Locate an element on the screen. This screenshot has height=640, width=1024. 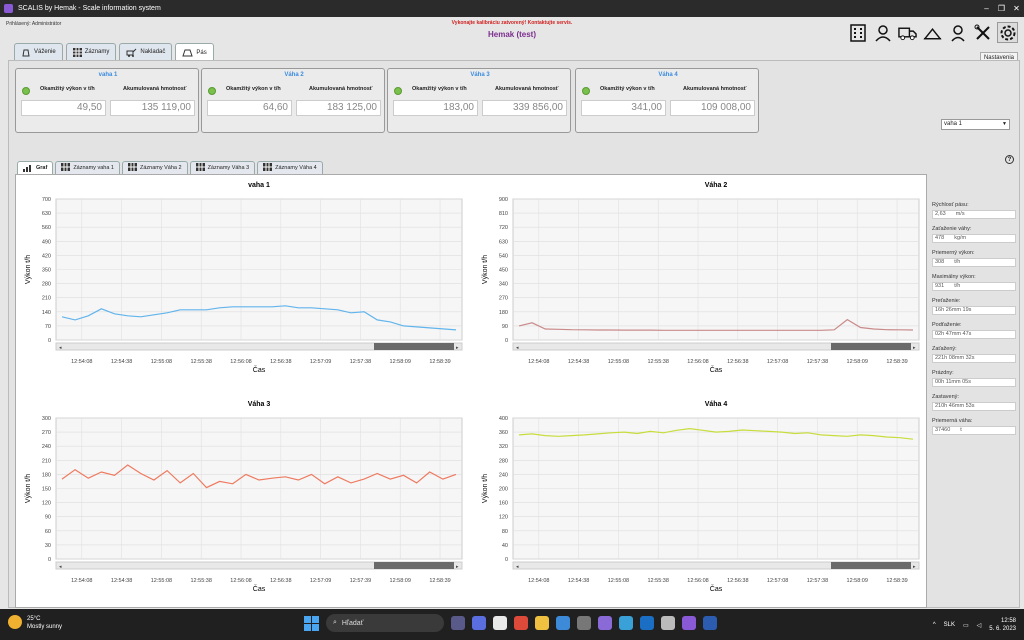
stat-label: Zastavený: is located at coordinates (945, 397).